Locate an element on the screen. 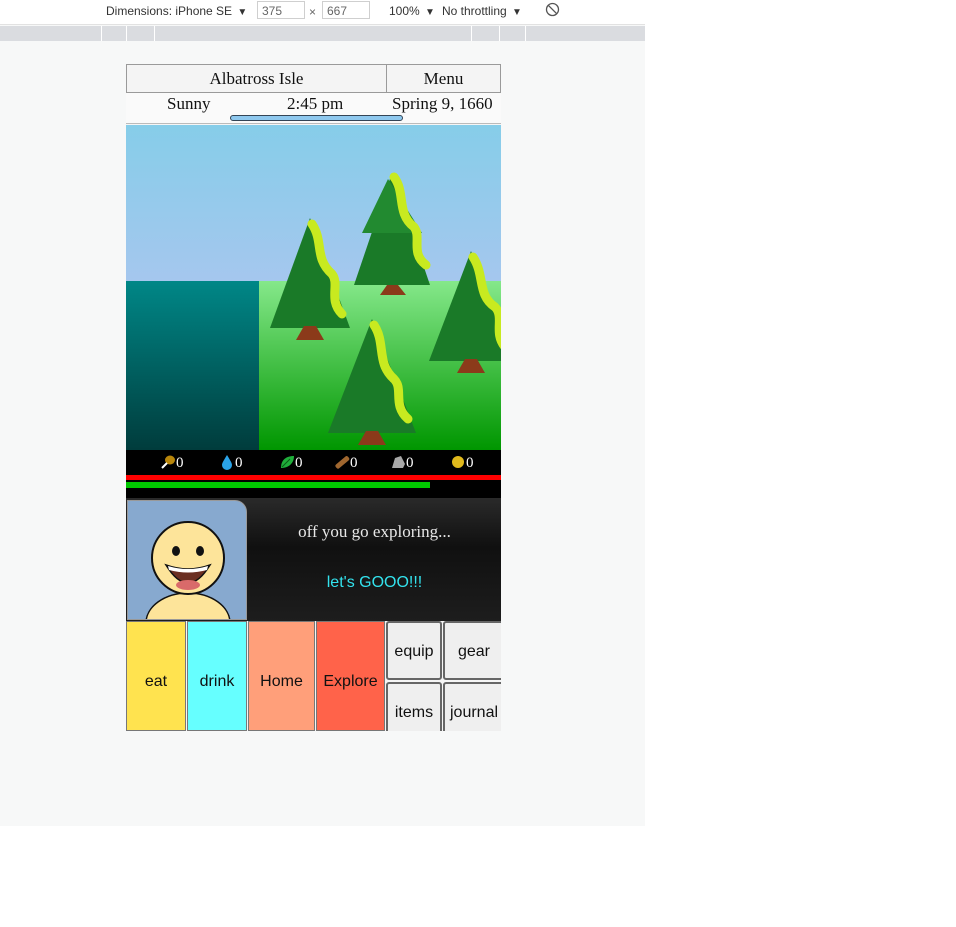 The image size is (956, 927). throttling-label: No throttling is located at coordinates (474, 11).